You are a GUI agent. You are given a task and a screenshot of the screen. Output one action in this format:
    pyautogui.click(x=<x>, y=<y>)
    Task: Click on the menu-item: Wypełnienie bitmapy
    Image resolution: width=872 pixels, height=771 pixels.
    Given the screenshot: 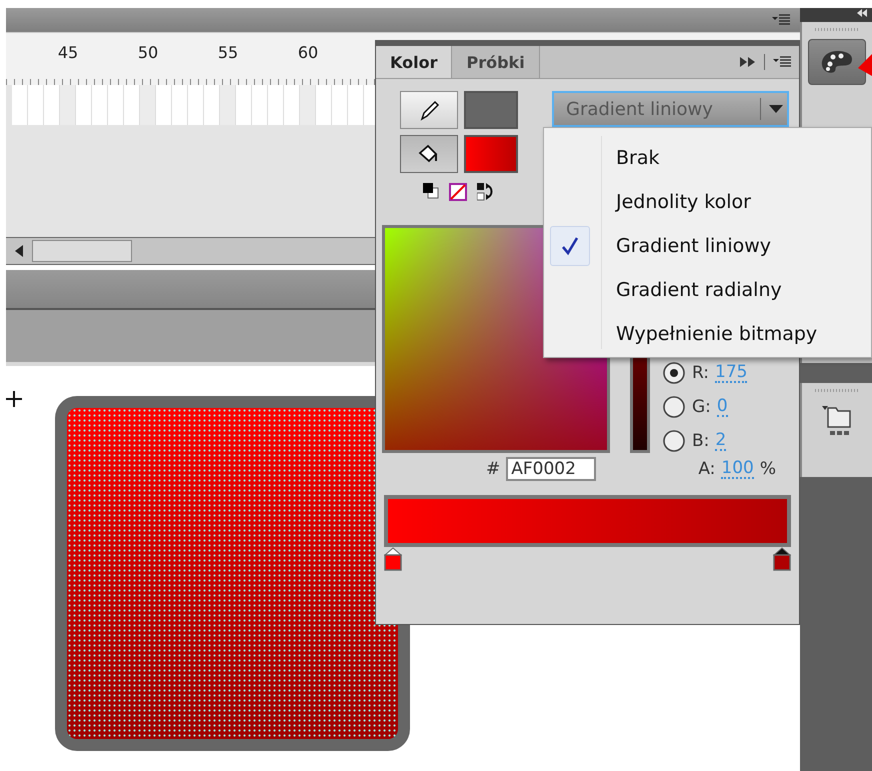 What is the action you would take?
    pyautogui.click(x=707, y=334)
    